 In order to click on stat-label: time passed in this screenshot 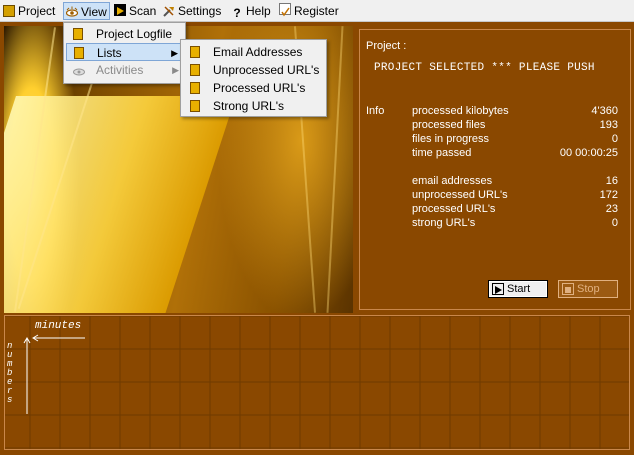, I will do `click(442, 153)`.